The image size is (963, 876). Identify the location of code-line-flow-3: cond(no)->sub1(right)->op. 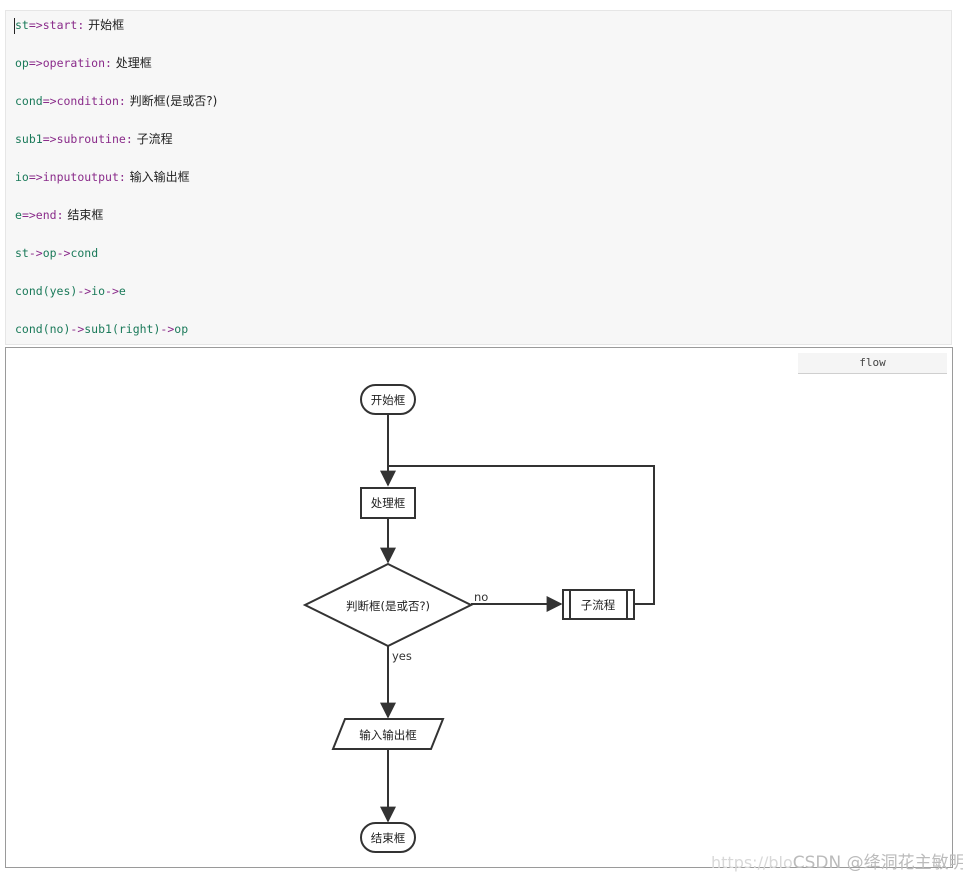
(101, 329).